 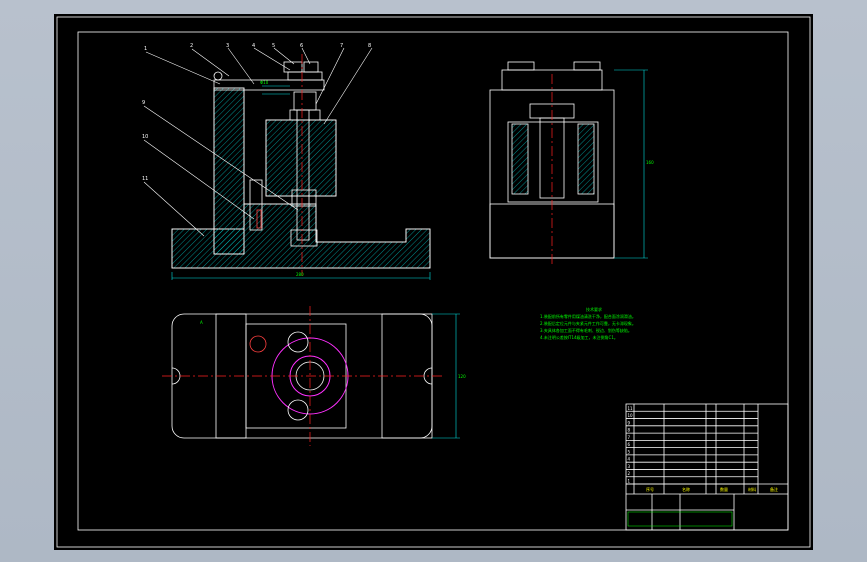 I want to click on balloon-9: 9, so click(x=143, y=103).